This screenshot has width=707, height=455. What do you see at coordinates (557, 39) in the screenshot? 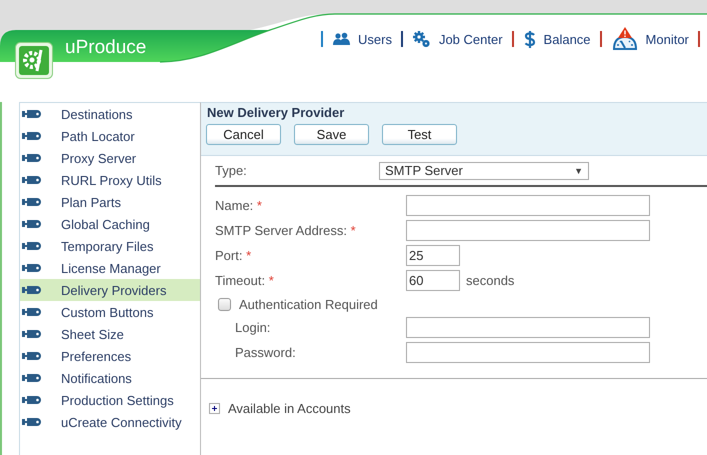
I see `nav-link: Balance` at bounding box center [557, 39].